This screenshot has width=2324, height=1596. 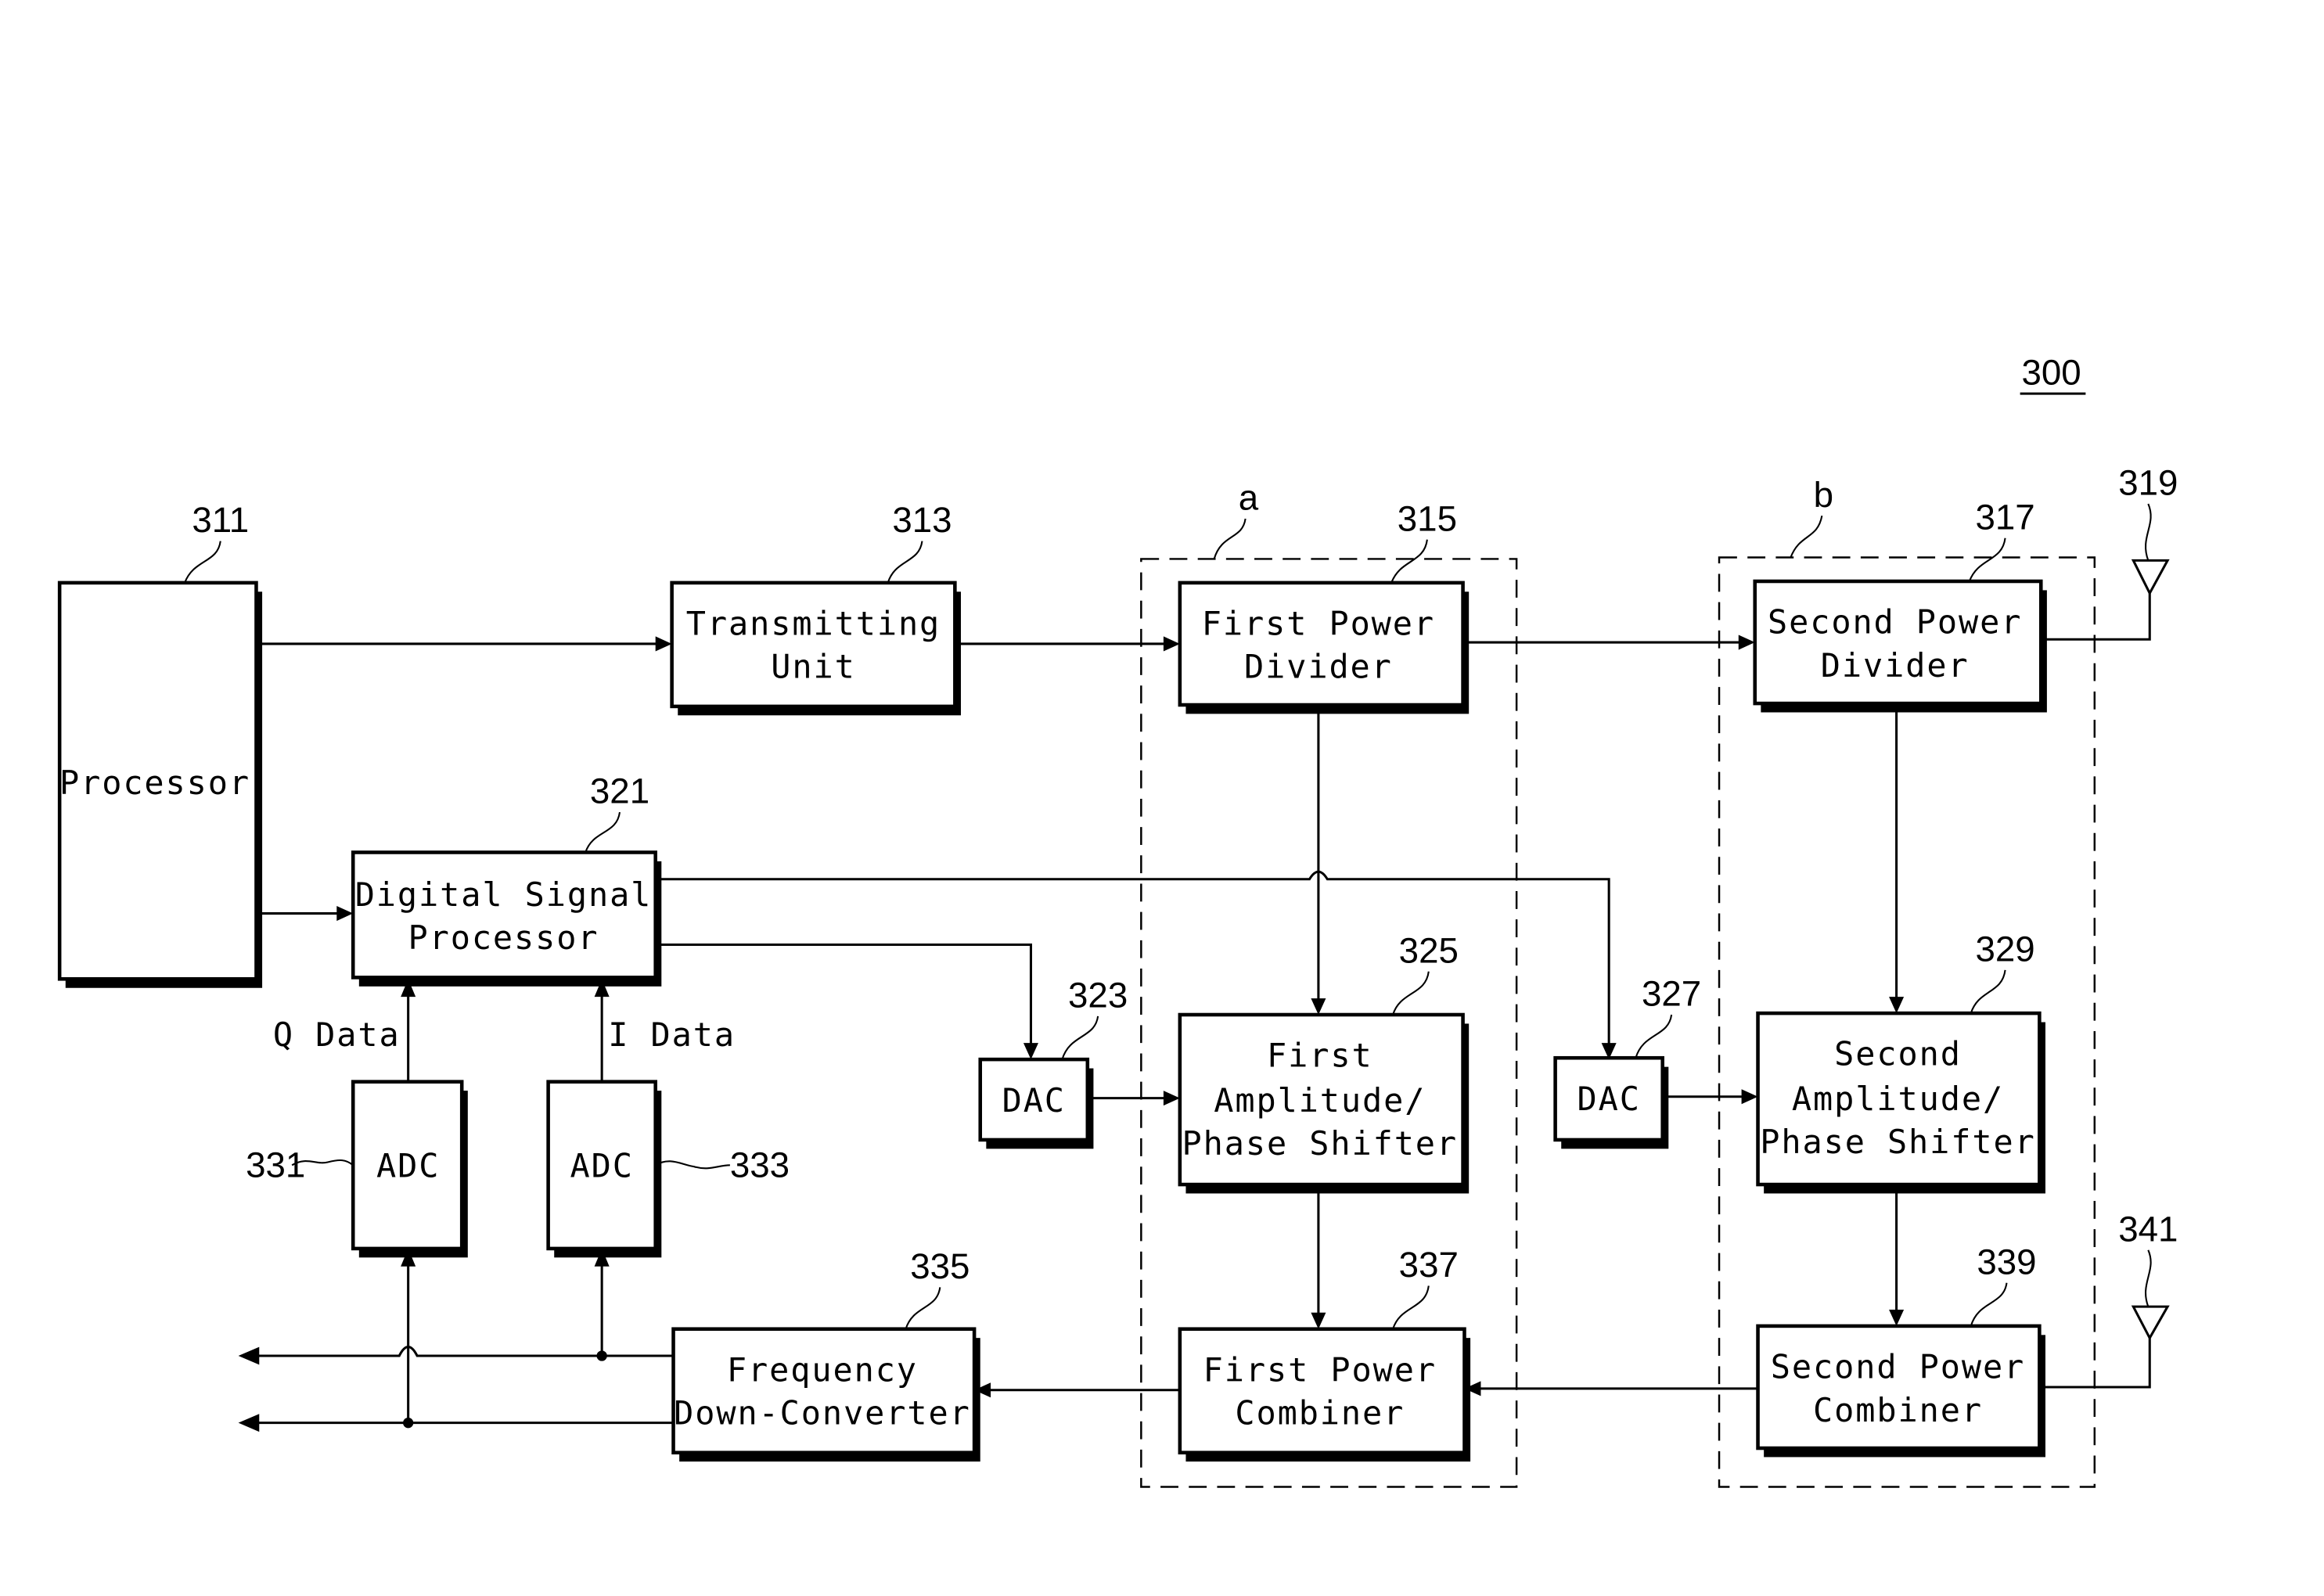 I want to click on svg-text: Unit, so click(x=813, y=667).